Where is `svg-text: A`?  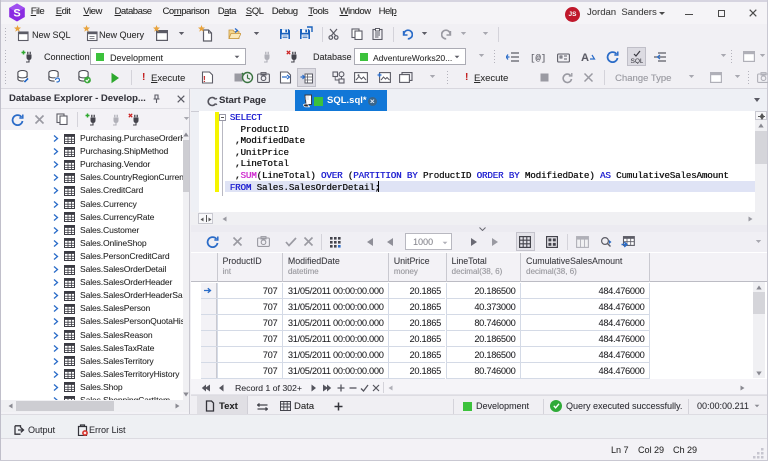 svg-text: A is located at coordinates (585, 57).